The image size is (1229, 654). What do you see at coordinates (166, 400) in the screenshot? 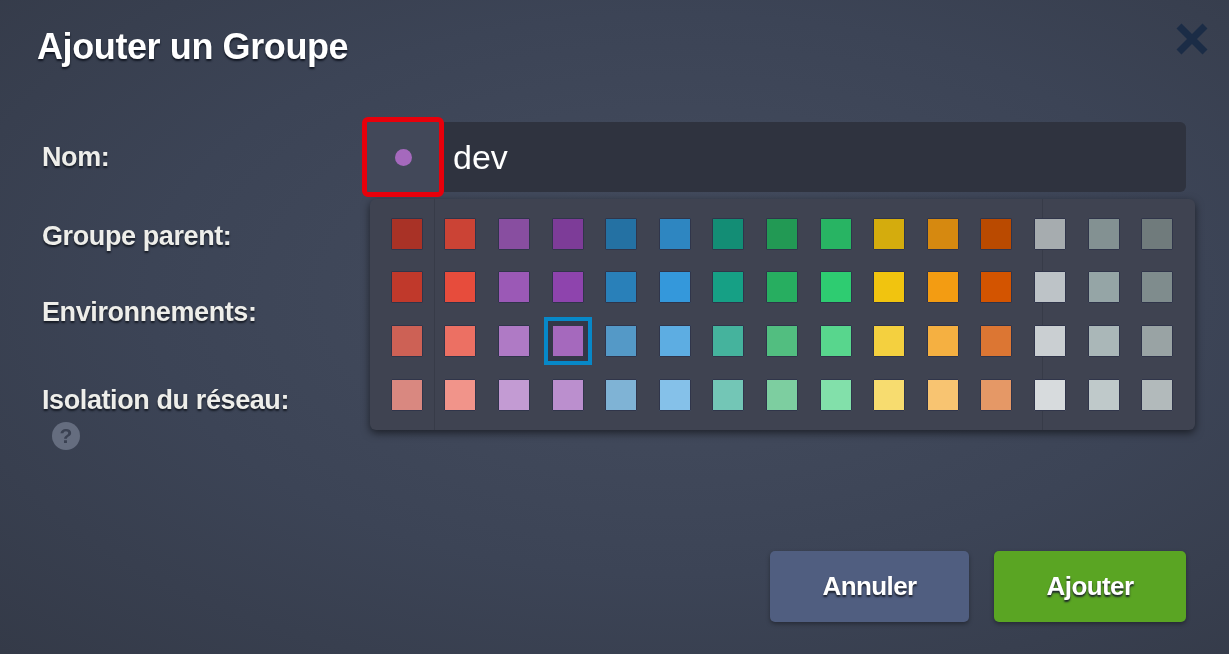
I see `field-label: Isolation du réseau:` at bounding box center [166, 400].